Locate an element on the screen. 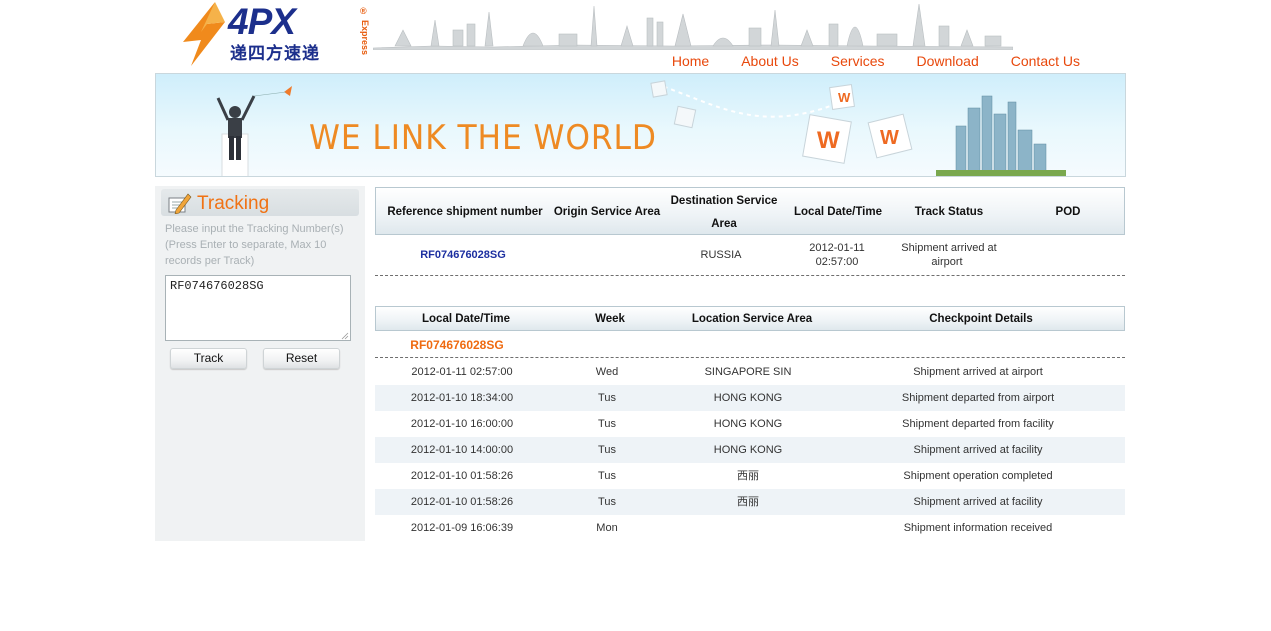 The height and width of the screenshot is (631, 1271). hero-banner: W W W WE LINK THE WORLD is located at coordinates (640, 125).